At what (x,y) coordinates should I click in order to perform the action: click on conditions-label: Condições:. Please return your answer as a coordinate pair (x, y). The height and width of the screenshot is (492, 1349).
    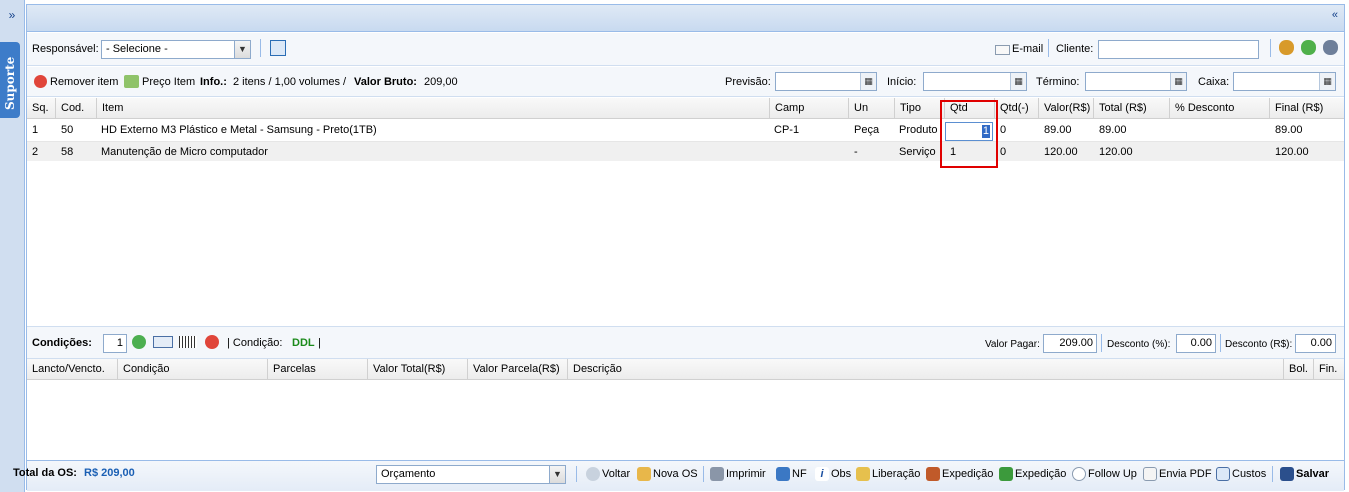
    Looking at the image, I should click on (62, 343).